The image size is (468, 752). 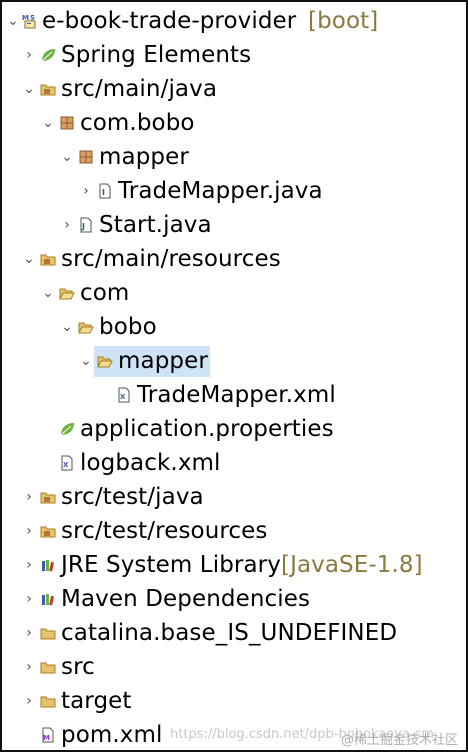 I want to click on tree-item-label: src/test/resources, so click(x=164, y=531).